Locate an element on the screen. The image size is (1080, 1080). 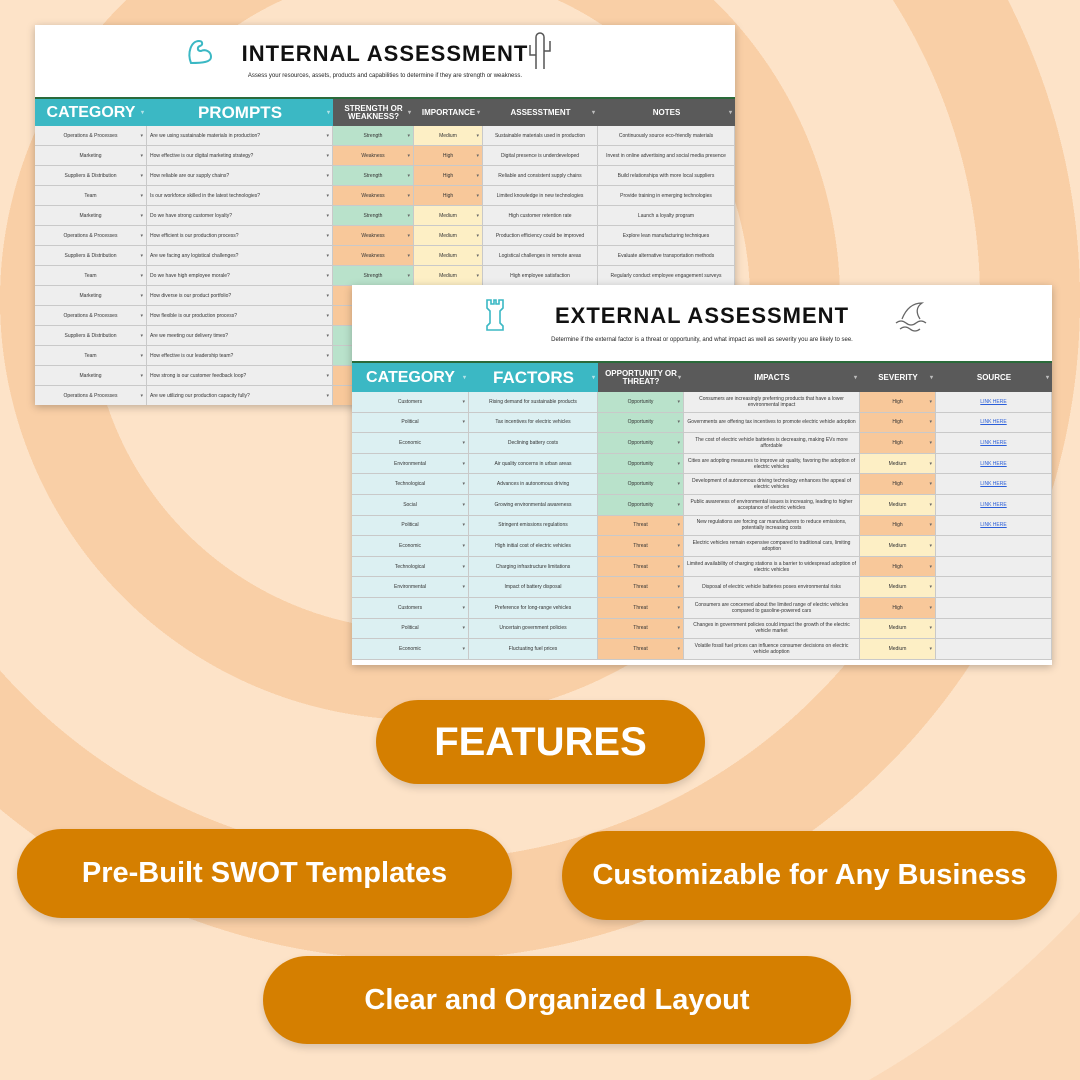
cell-text: Political is located at coordinates (410, 422).